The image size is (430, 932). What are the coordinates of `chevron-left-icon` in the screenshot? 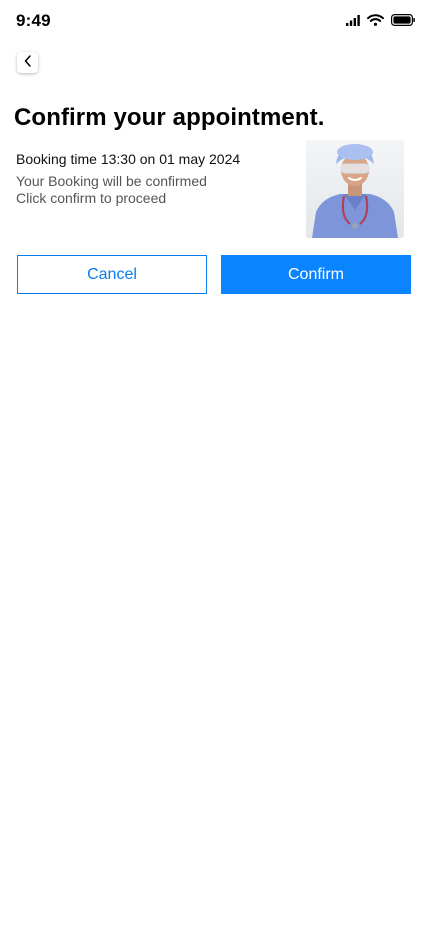 It's located at (28, 63).